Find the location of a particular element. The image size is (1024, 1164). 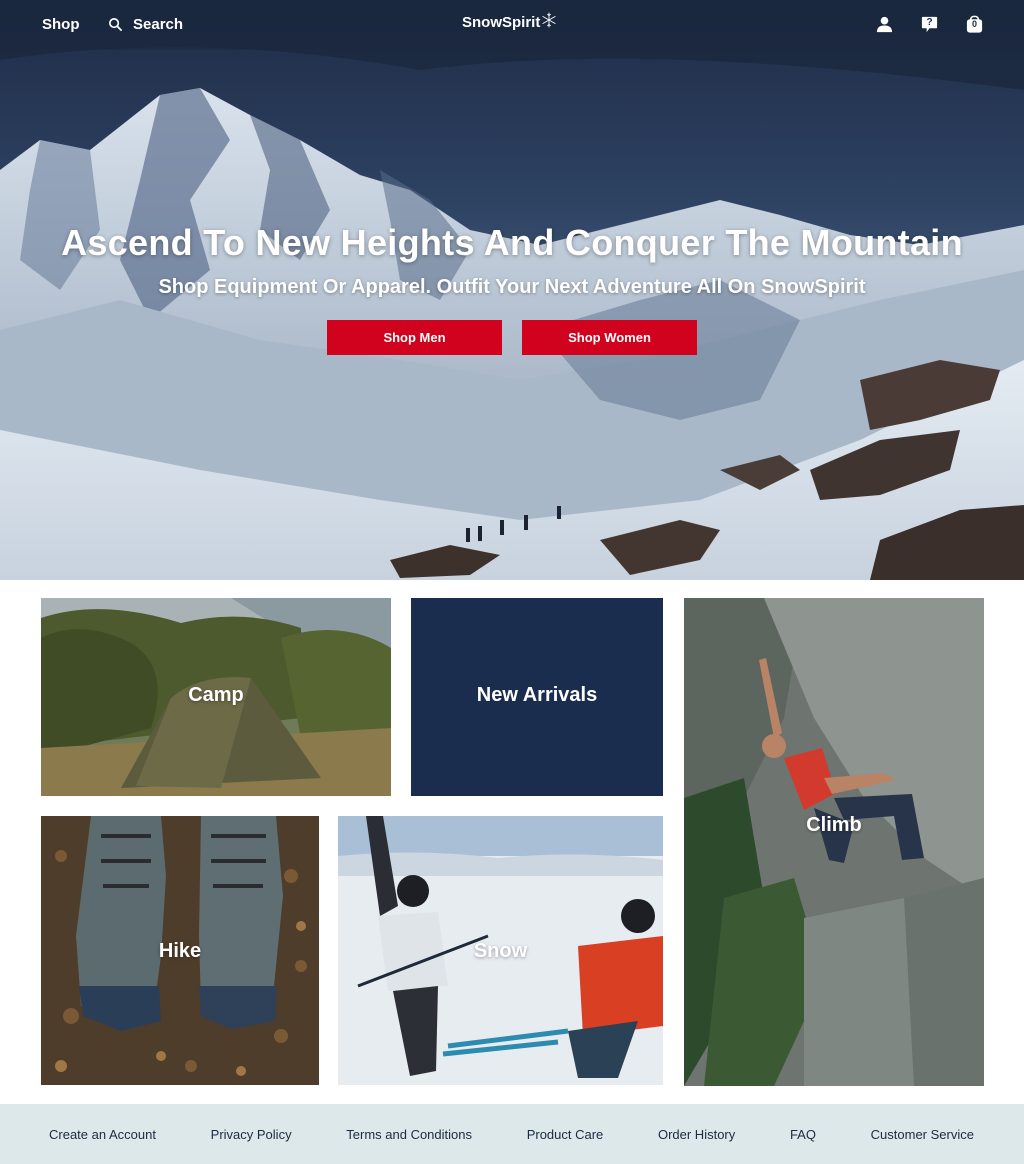

category-tile-snow: Snow is located at coordinates (500, 950).